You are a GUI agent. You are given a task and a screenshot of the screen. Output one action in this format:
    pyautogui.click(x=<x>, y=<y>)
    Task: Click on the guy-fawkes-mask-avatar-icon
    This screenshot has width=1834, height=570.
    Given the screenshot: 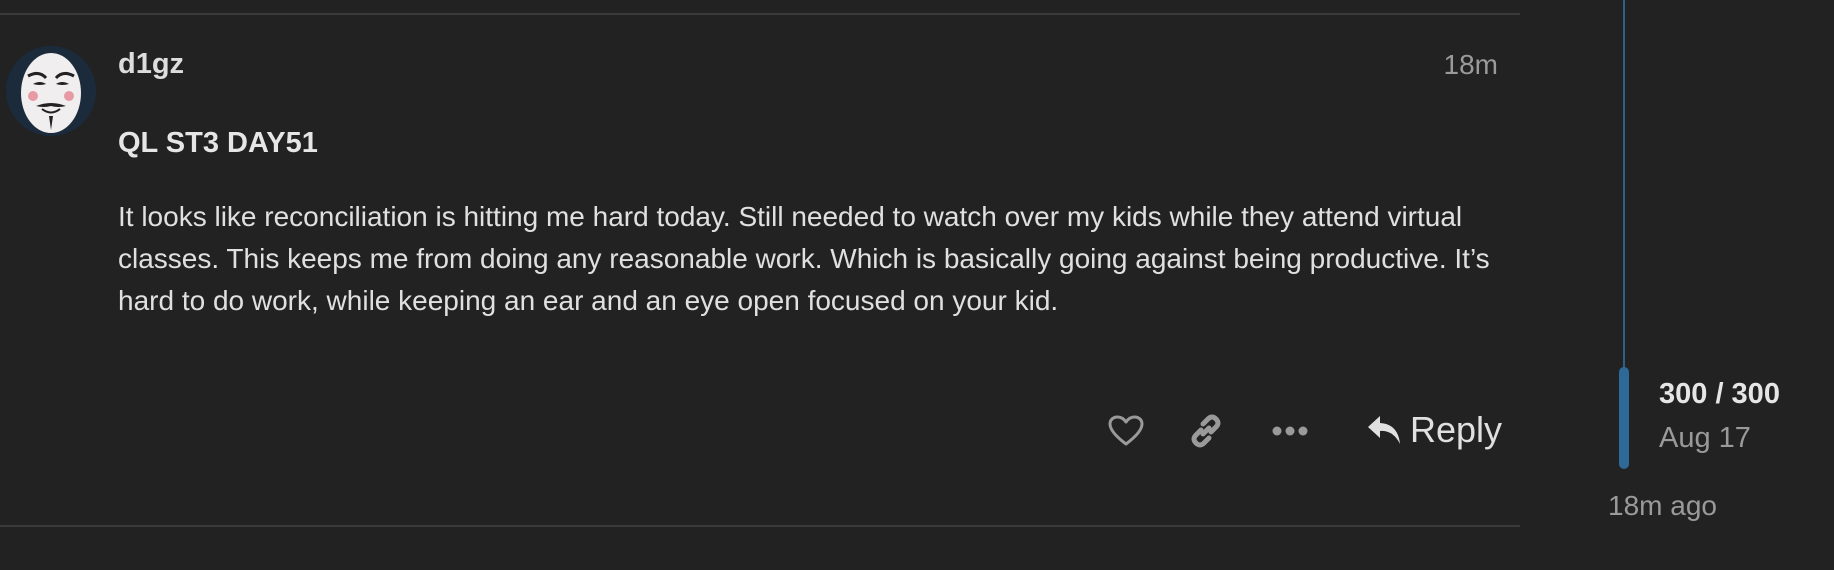 What is the action you would take?
    pyautogui.click(x=51, y=91)
    